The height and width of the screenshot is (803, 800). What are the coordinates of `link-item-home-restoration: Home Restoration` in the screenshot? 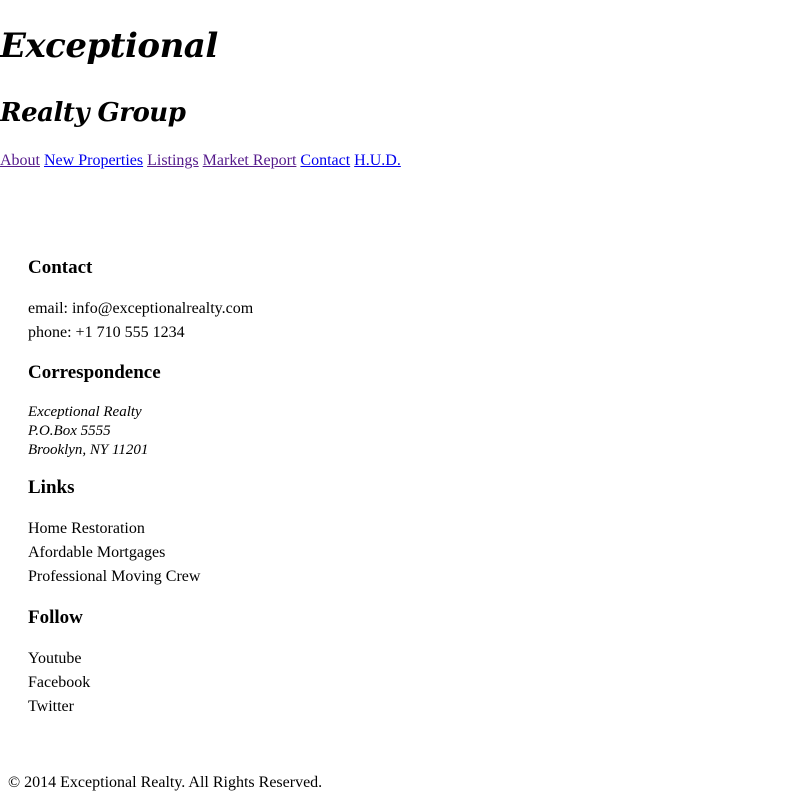 It's located at (86, 528).